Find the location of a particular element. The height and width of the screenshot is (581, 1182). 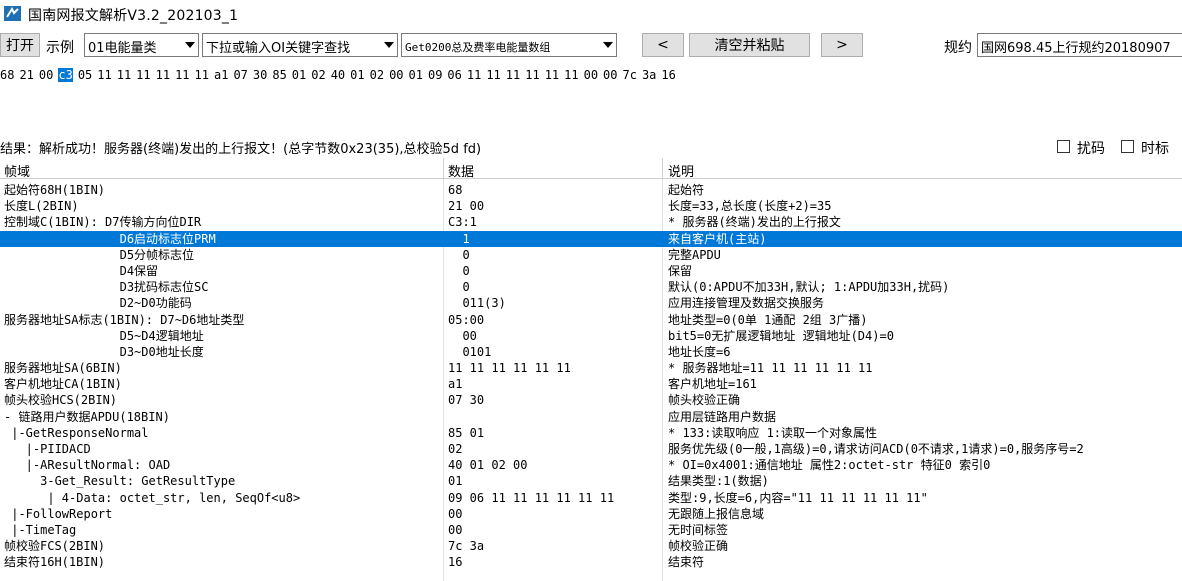

table-row: 客户机地址CA(1BIN) a1 客户机地址=161 is located at coordinates (591, 384).